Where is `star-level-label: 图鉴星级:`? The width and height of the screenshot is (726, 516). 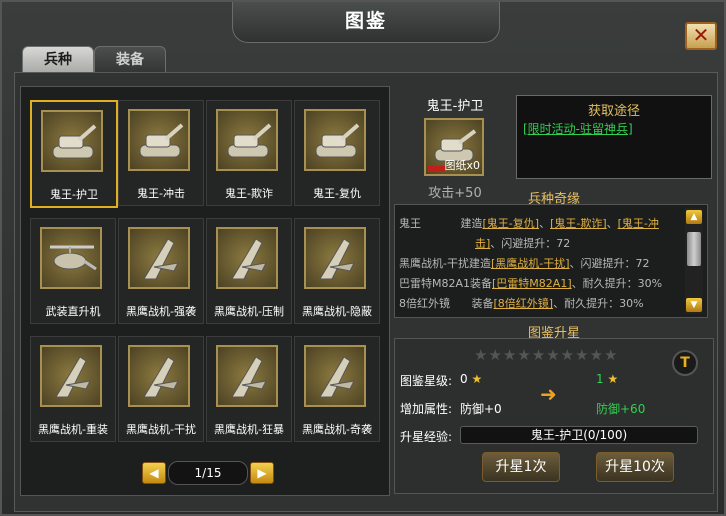 star-level-label: 图鉴星级: is located at coordinates (426, 381).